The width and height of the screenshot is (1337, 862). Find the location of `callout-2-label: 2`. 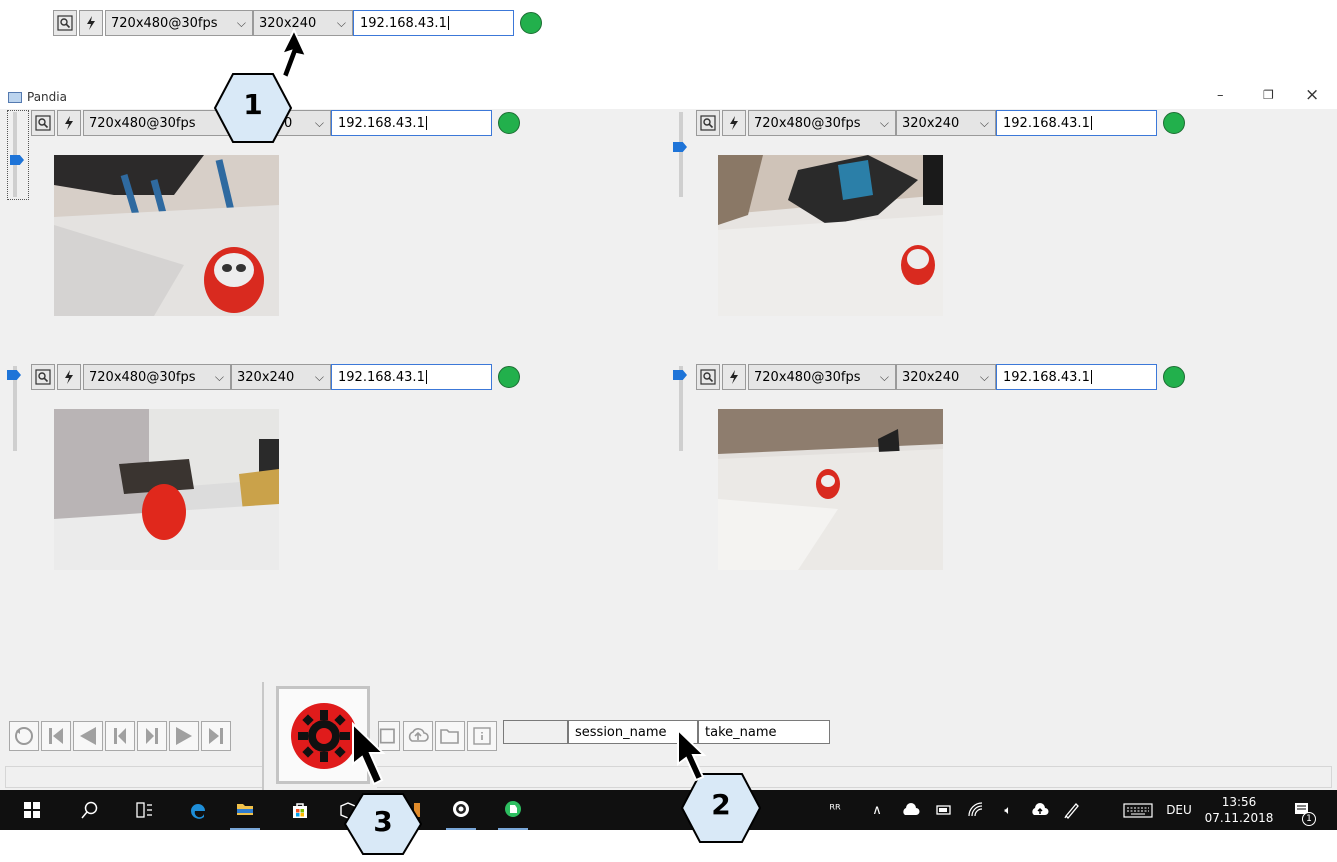

callout-2-label: 2 is located at coordinates (721, 804).